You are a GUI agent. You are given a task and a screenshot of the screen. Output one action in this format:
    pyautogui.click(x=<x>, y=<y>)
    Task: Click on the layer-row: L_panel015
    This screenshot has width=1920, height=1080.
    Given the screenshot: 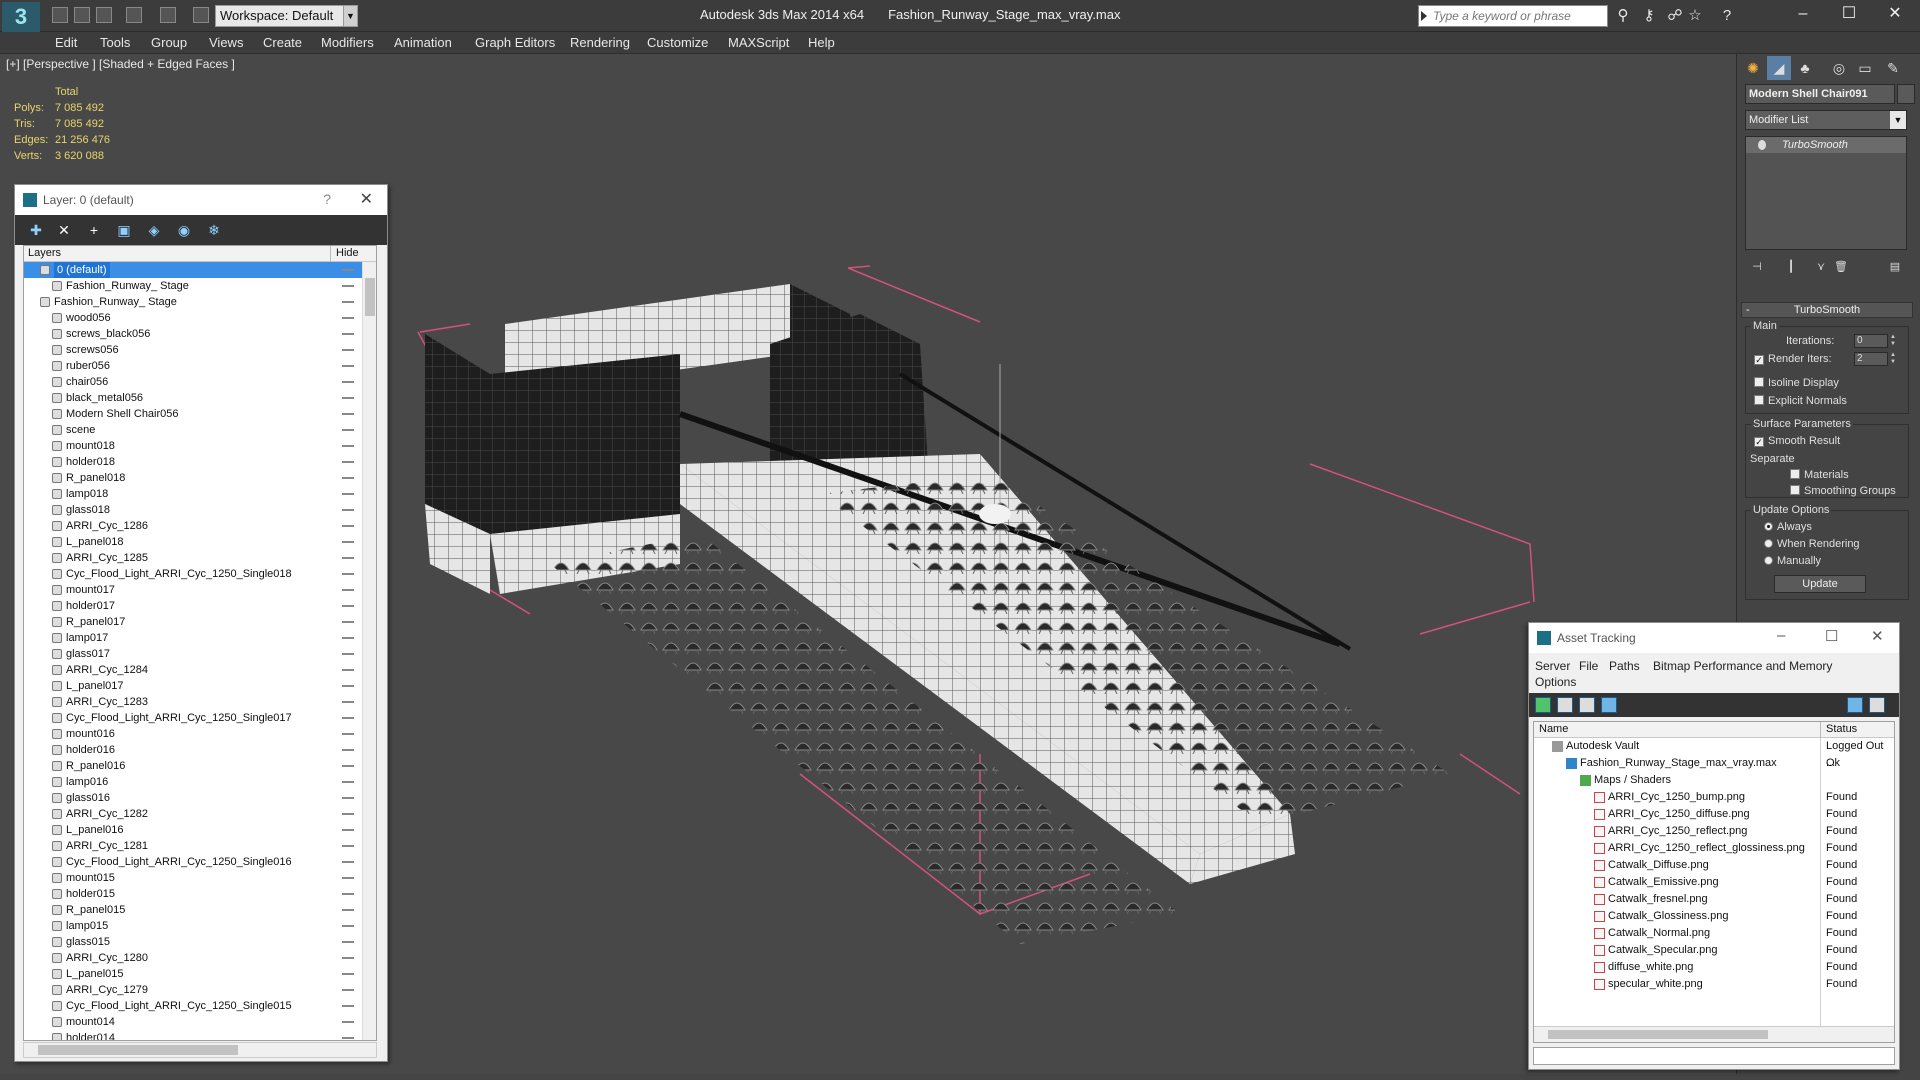 What is the action you would take?
    pyautogui.click(x=194, y=974)
    